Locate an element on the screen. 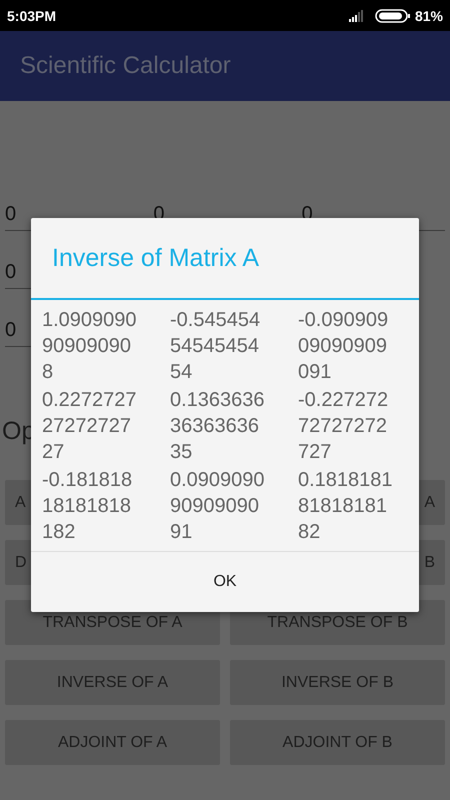  dialog-title: Inverse of Matrix A is located at coordinates (225, 259).